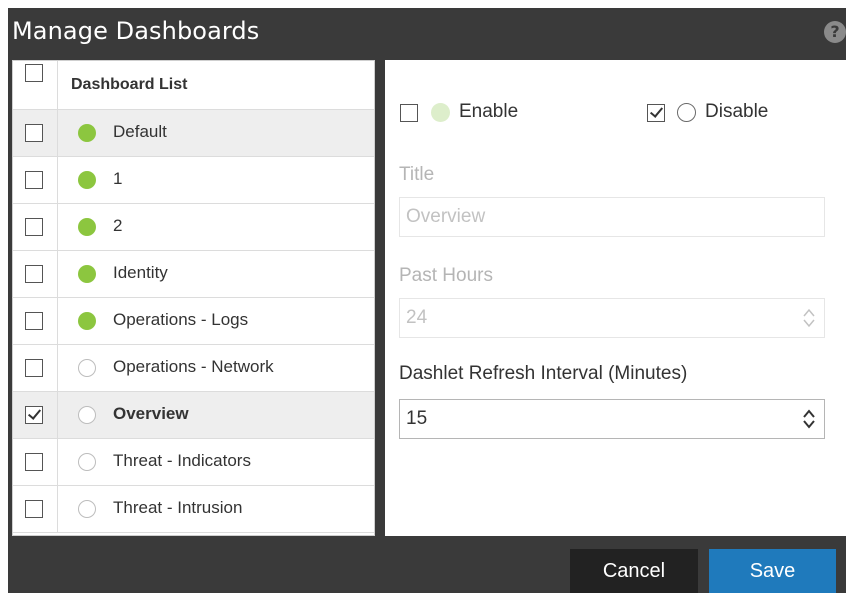  I want to click on disable-label: Disable, so click(737, 111).